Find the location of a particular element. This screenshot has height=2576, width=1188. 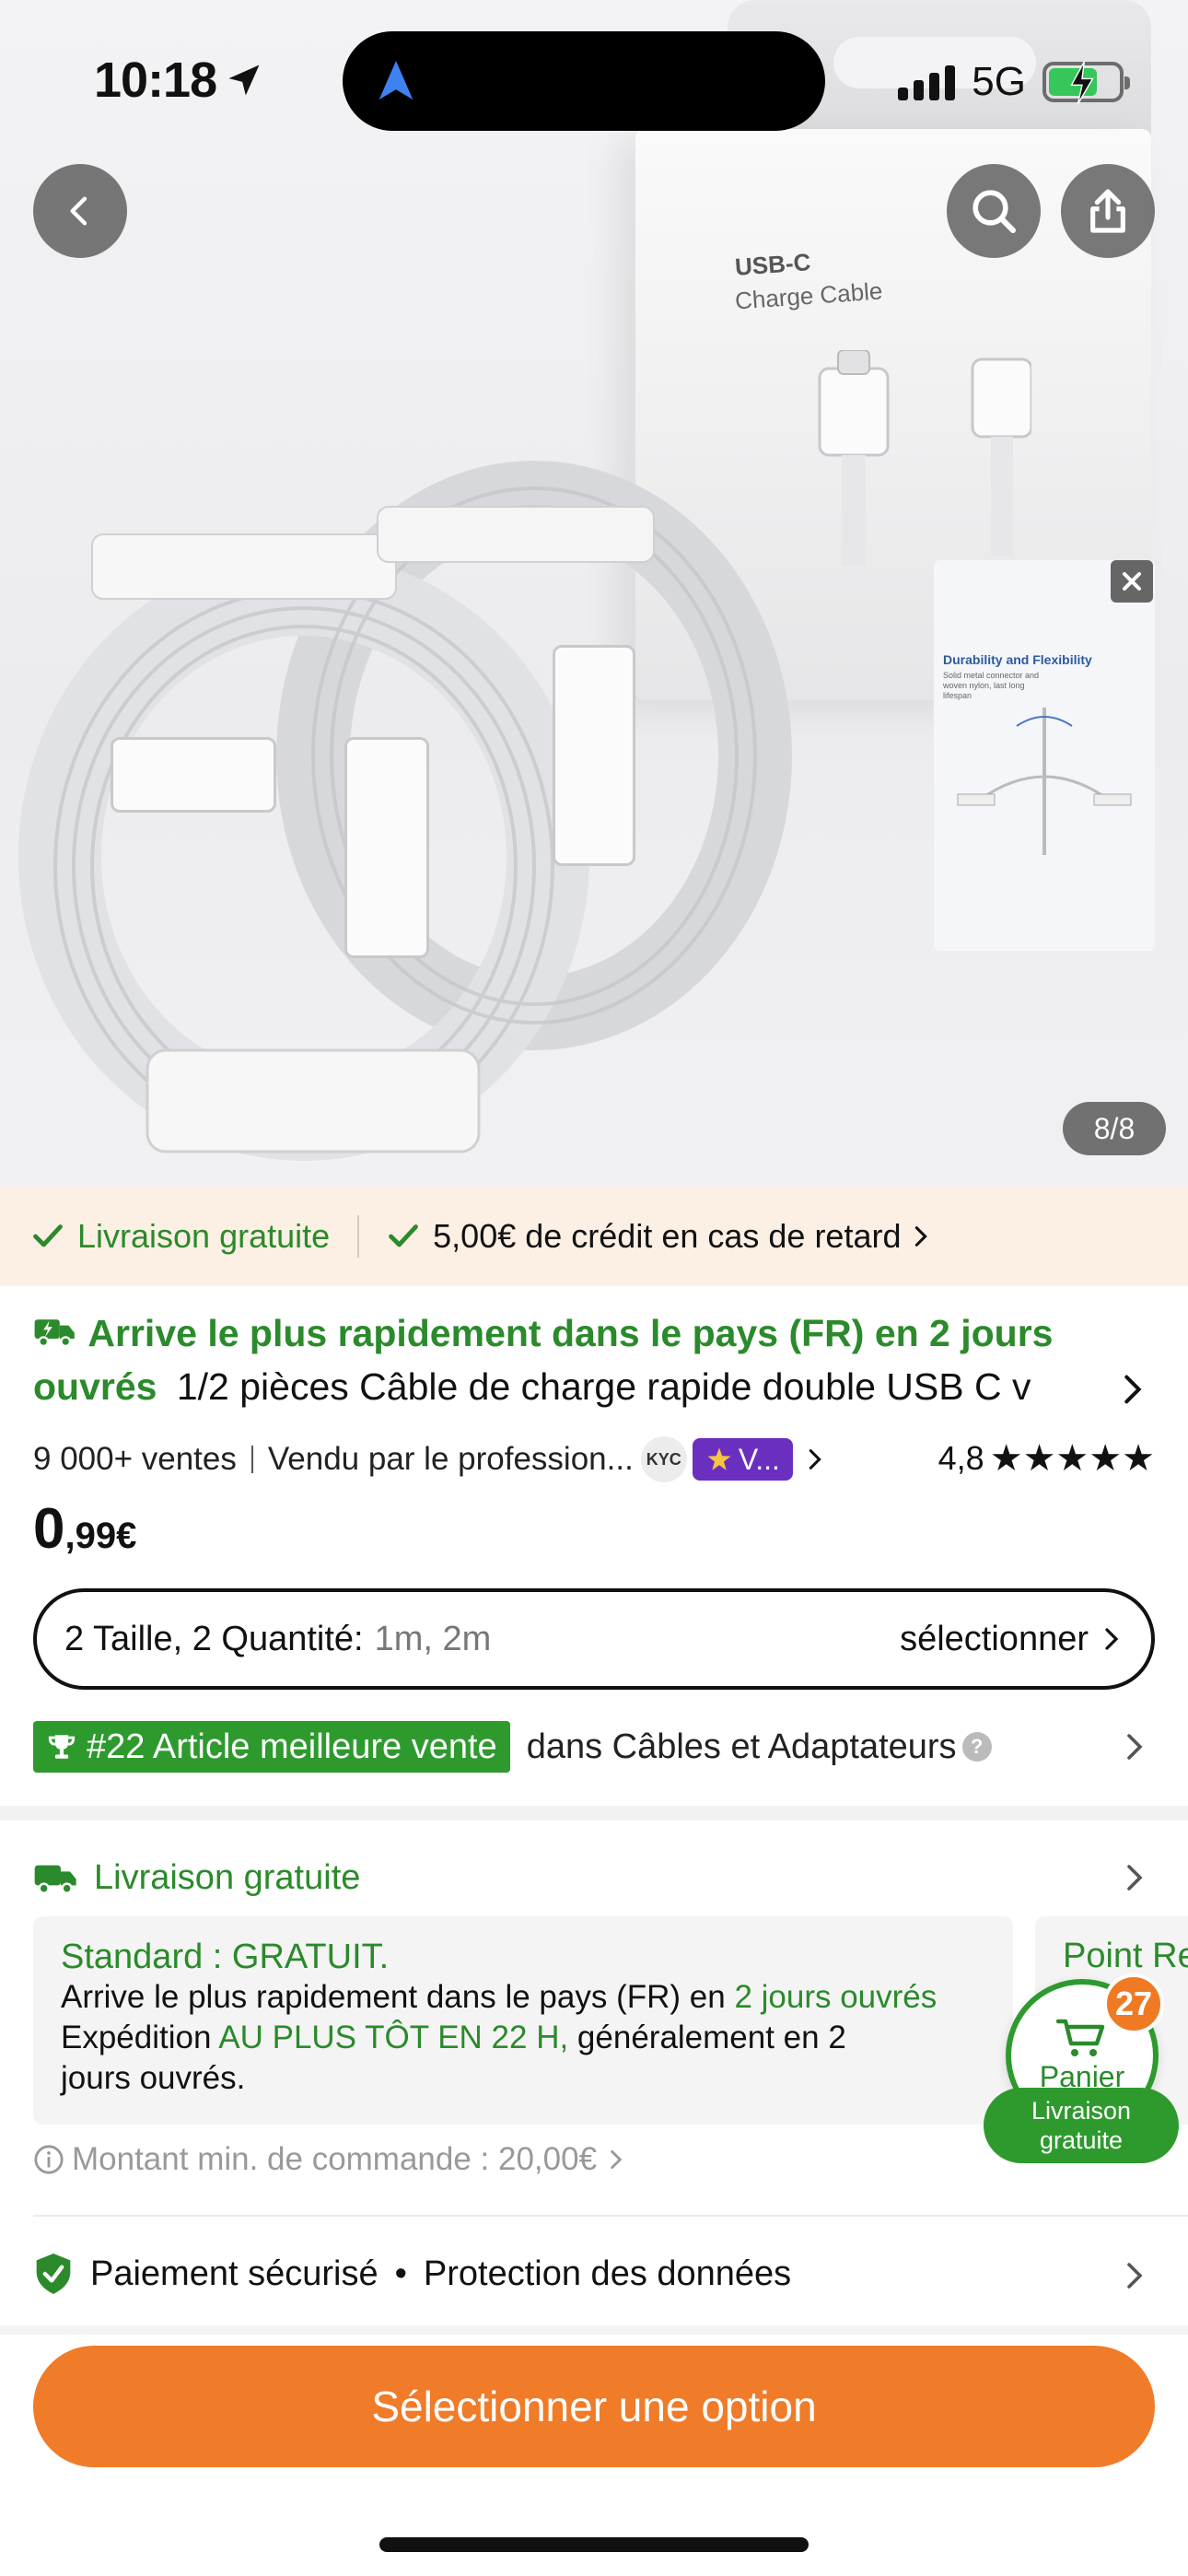

image-page-indicator: 8/8 is located at coordinates (1114, 1128).